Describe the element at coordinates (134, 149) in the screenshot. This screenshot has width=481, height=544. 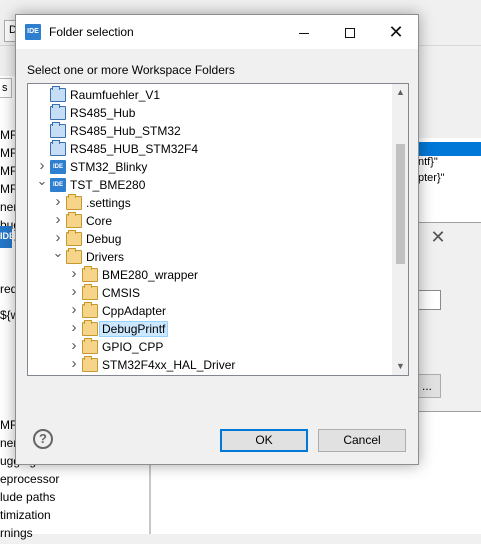
I see `tree-item-label: RS485_HUB_STM32F4` at that location.